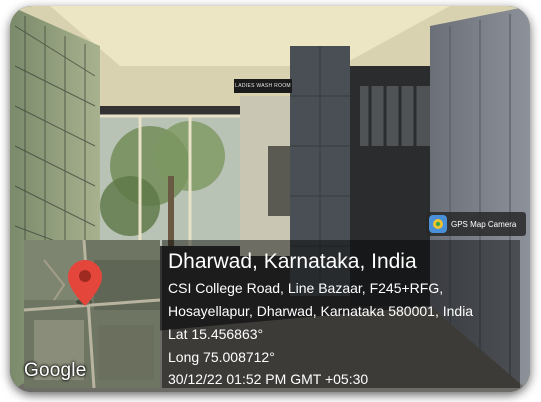 This screenshot has width=541, height=402. I want to click on gps-map-camera-icon, so click(438, 224).